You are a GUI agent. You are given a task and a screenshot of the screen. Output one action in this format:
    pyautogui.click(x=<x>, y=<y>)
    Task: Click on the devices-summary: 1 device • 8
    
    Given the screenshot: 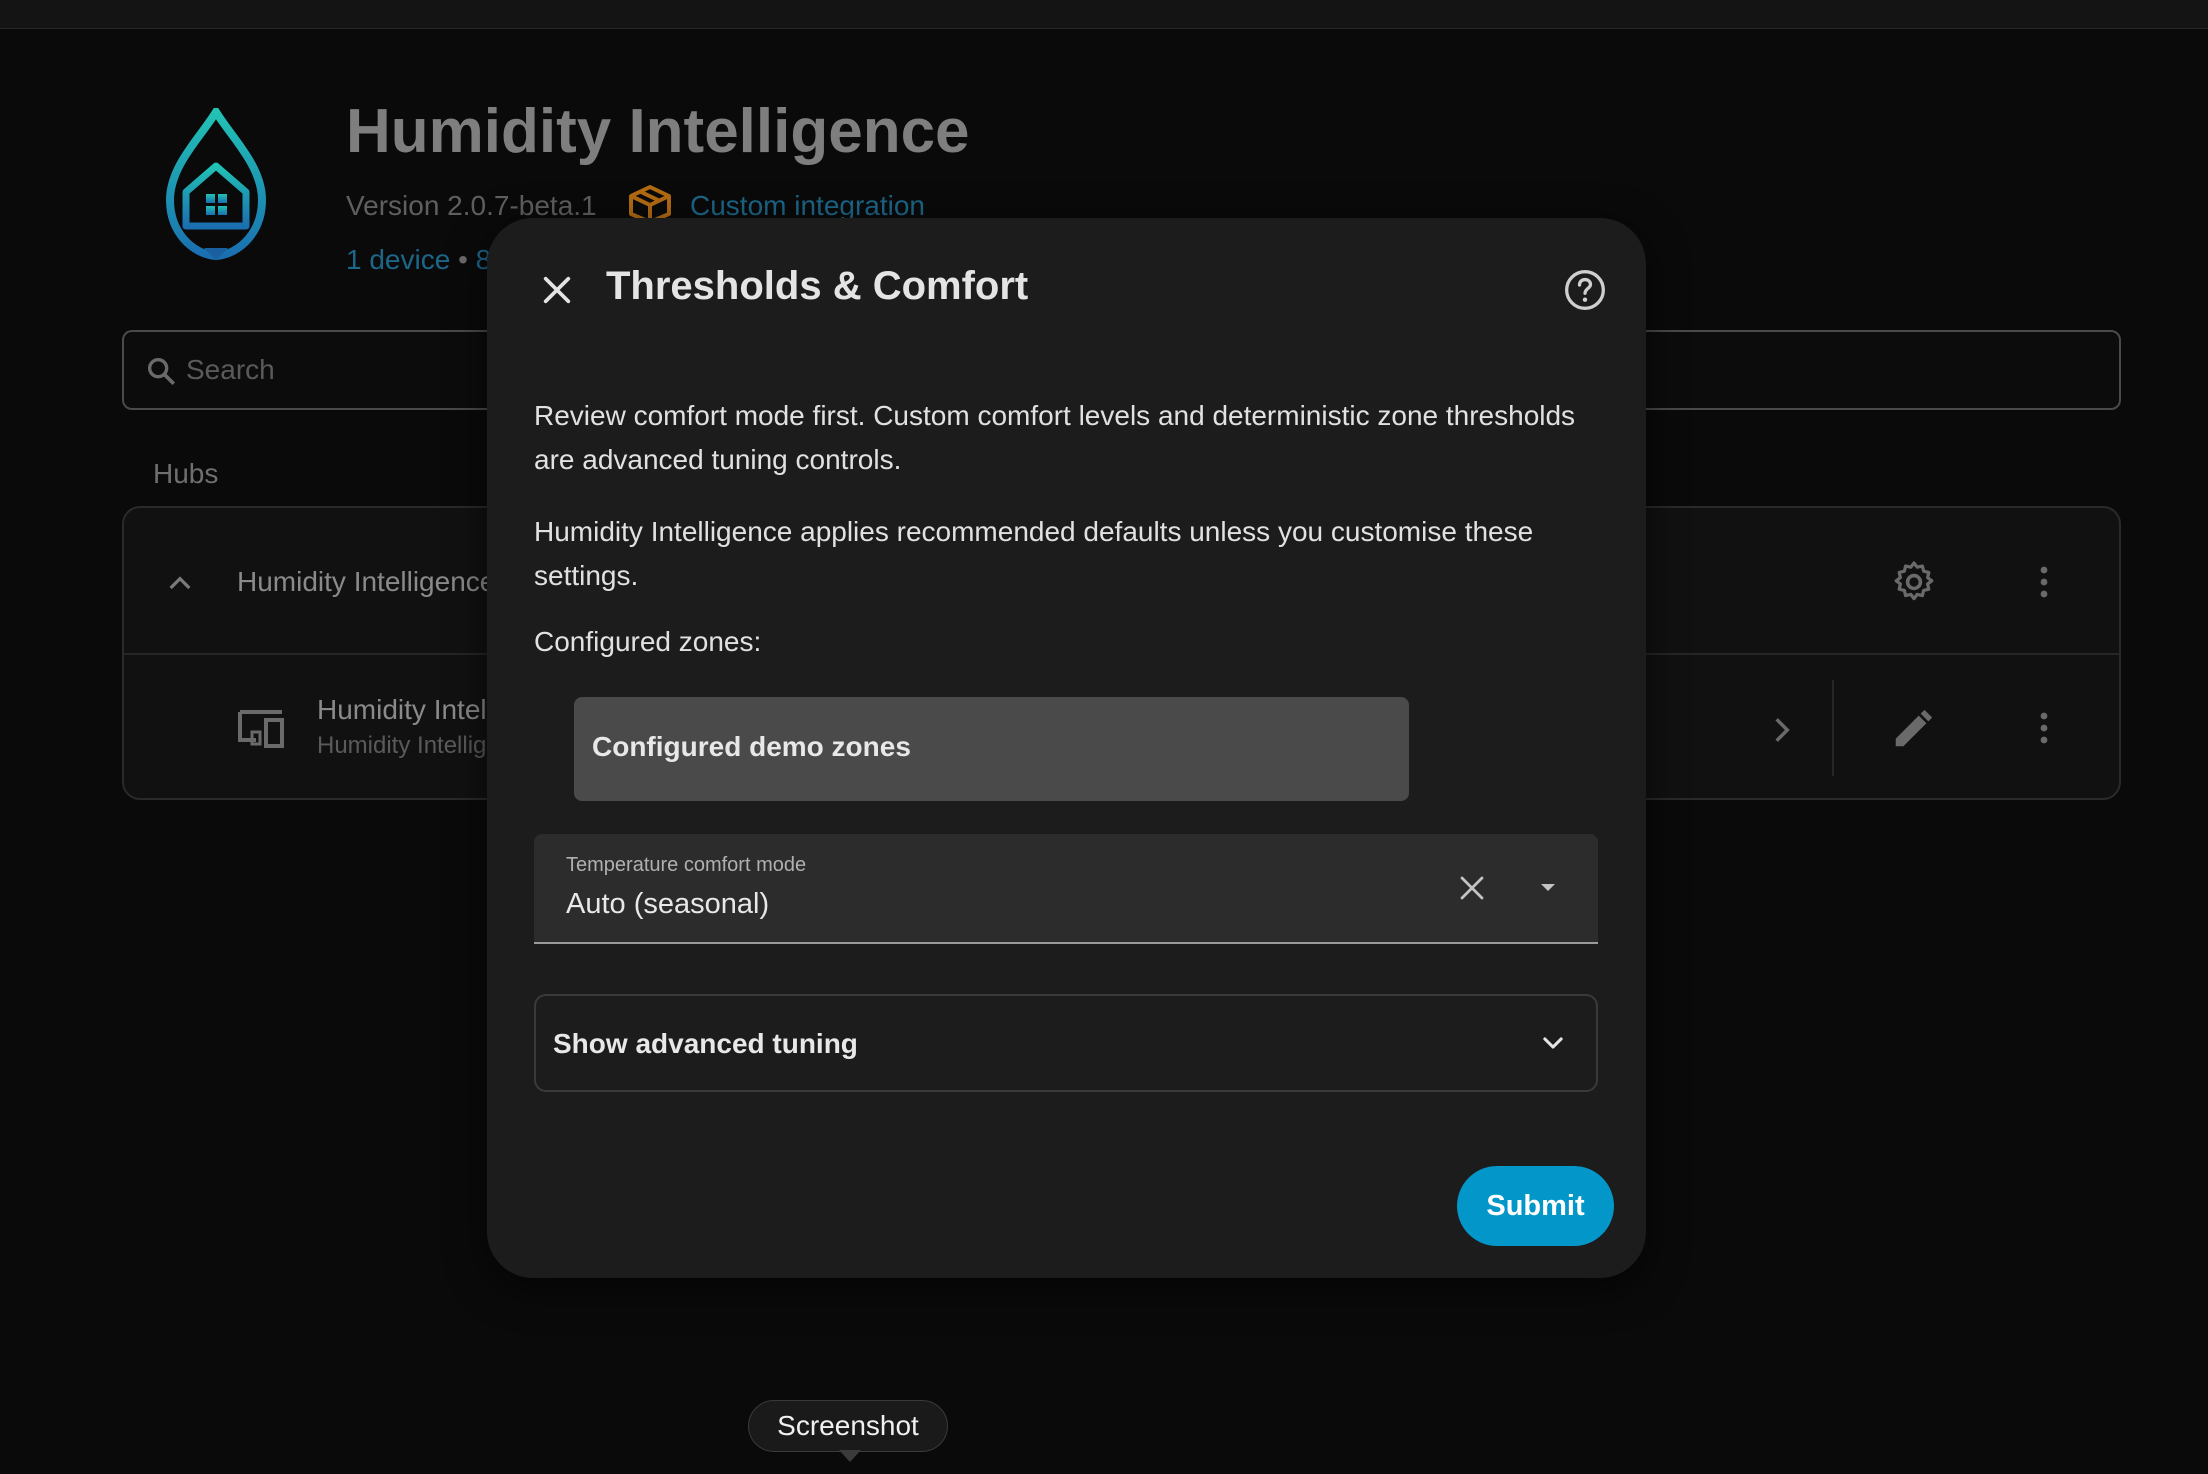 What is the action you would take?
    pyautogui.click(x=418, y=260)
    